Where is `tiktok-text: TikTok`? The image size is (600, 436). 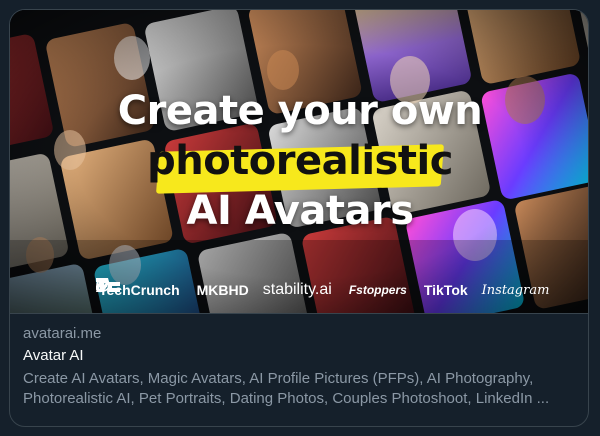
tiktok-text: TikTok is located at coordinates (445, 290).